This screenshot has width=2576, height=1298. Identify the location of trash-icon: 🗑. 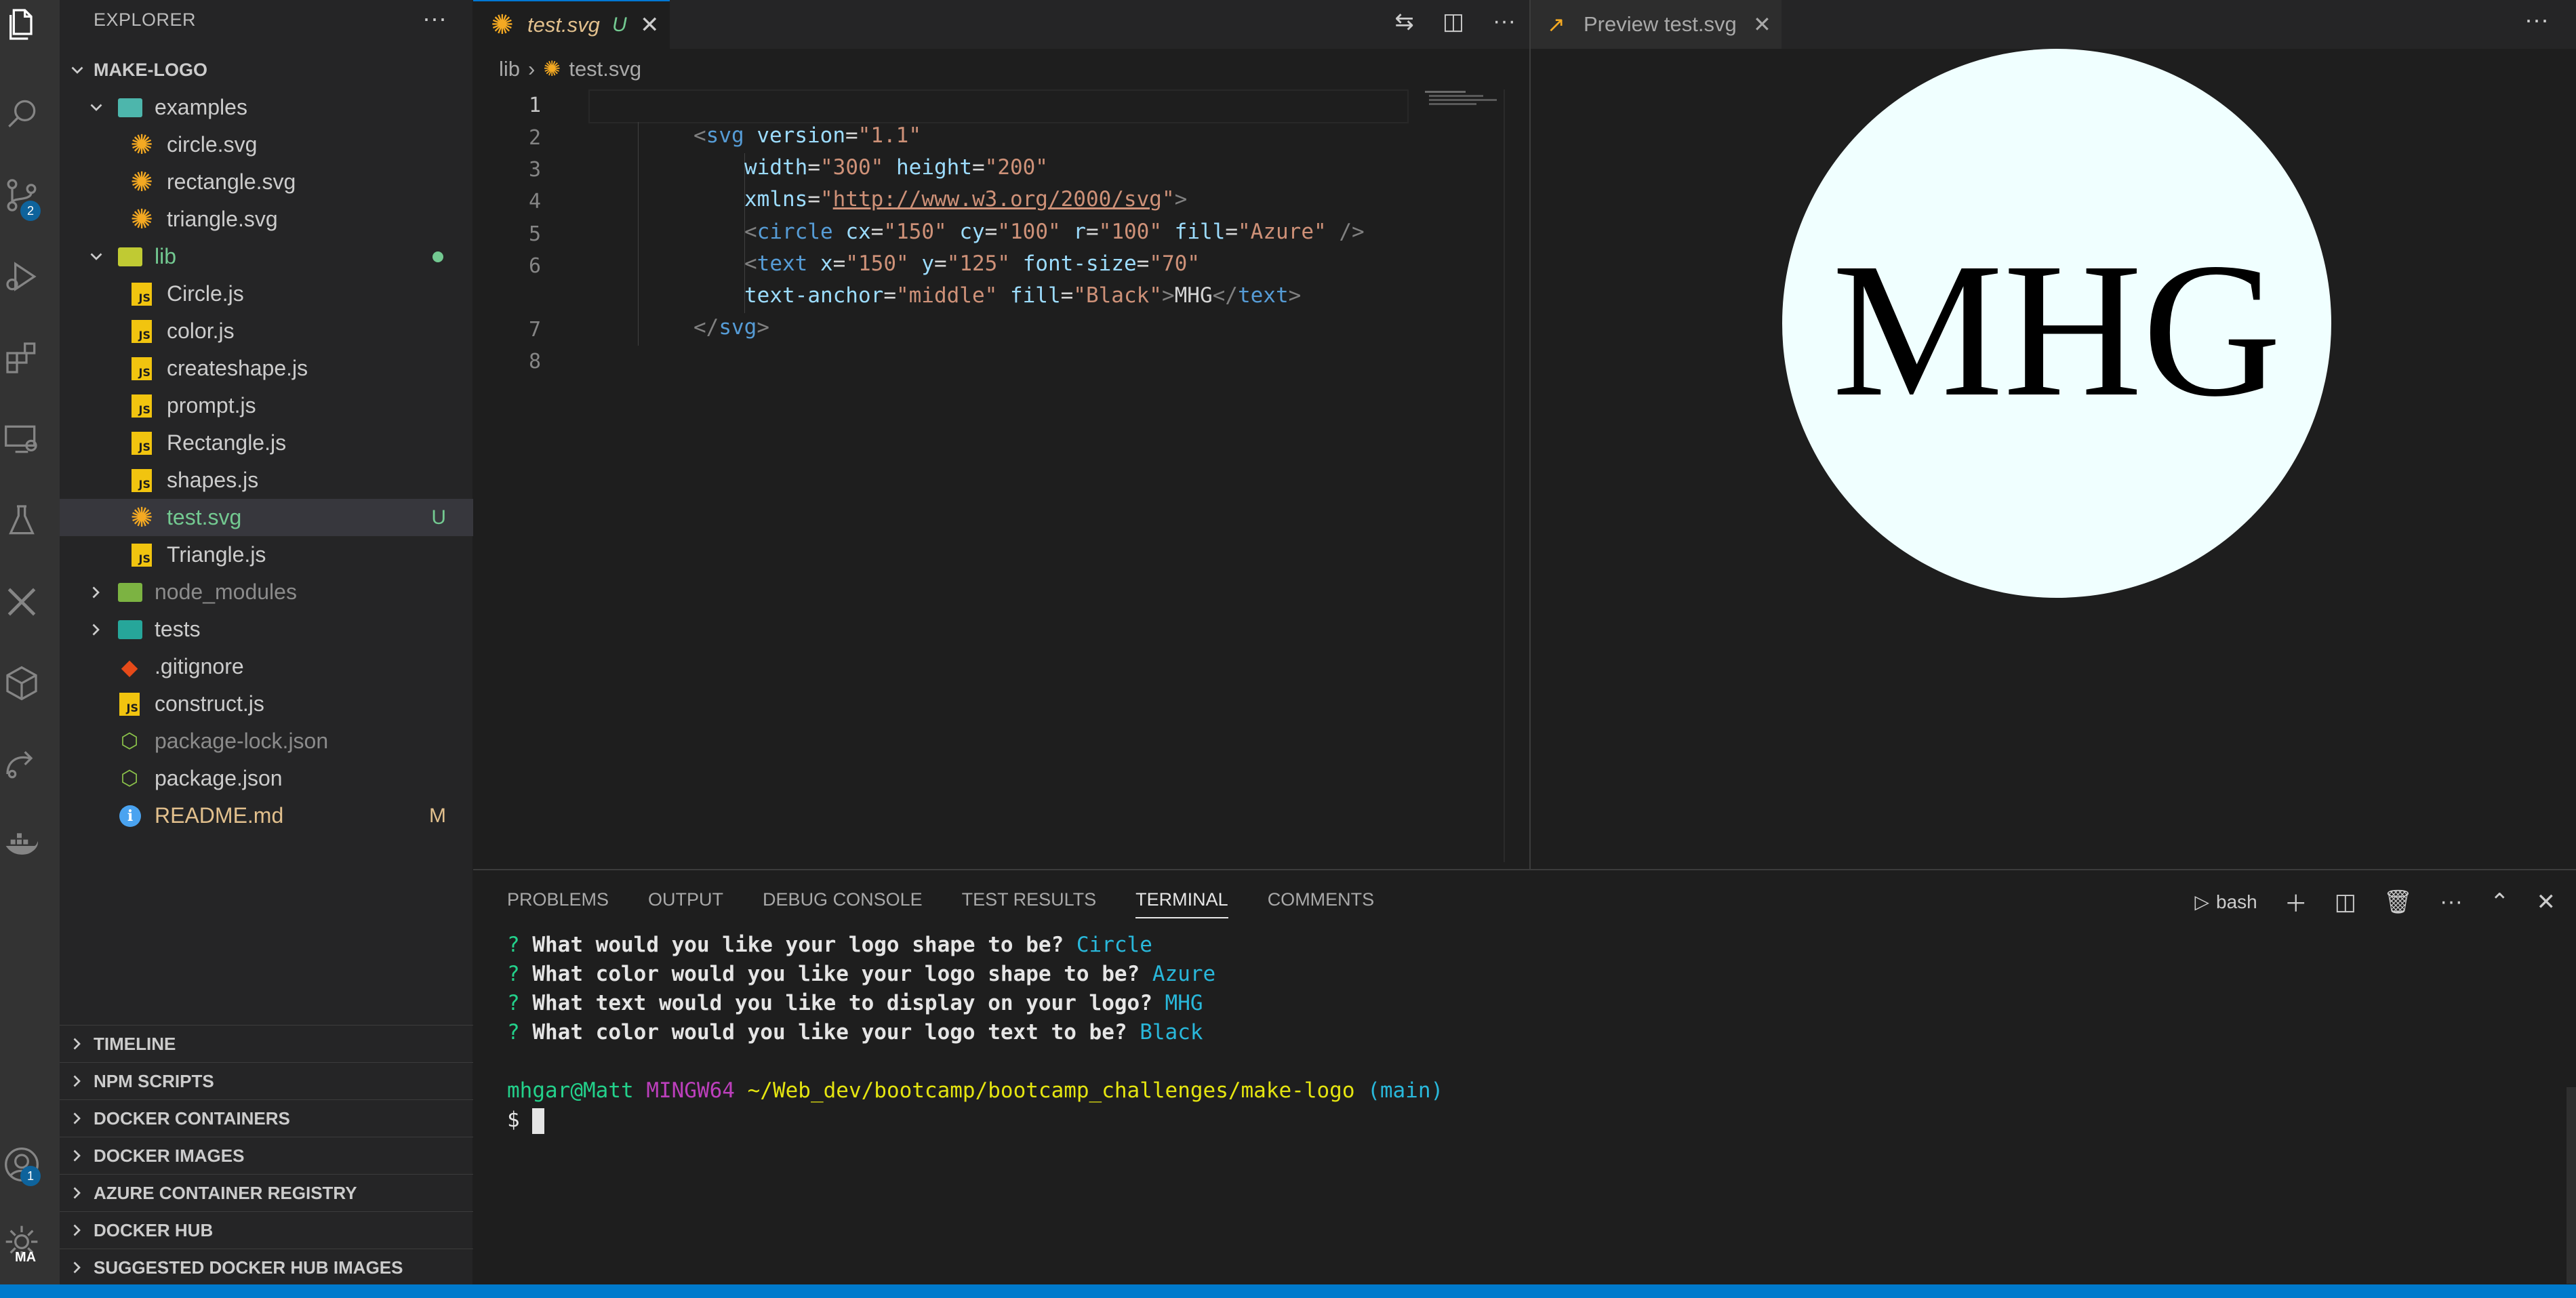
(2398, 903).